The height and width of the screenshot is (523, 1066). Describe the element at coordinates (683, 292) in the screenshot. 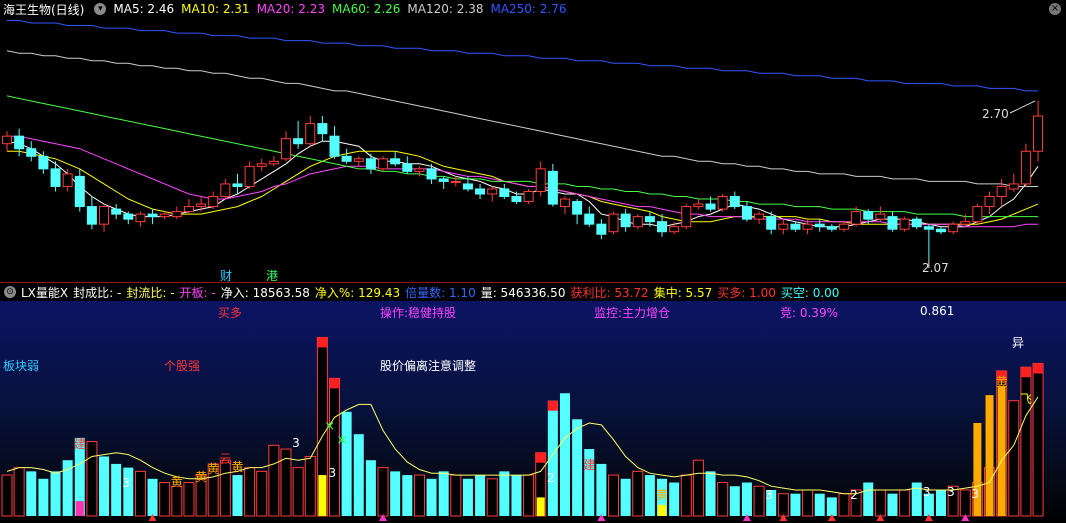

I see `indicator-item: 集中: 5.57` at that location.